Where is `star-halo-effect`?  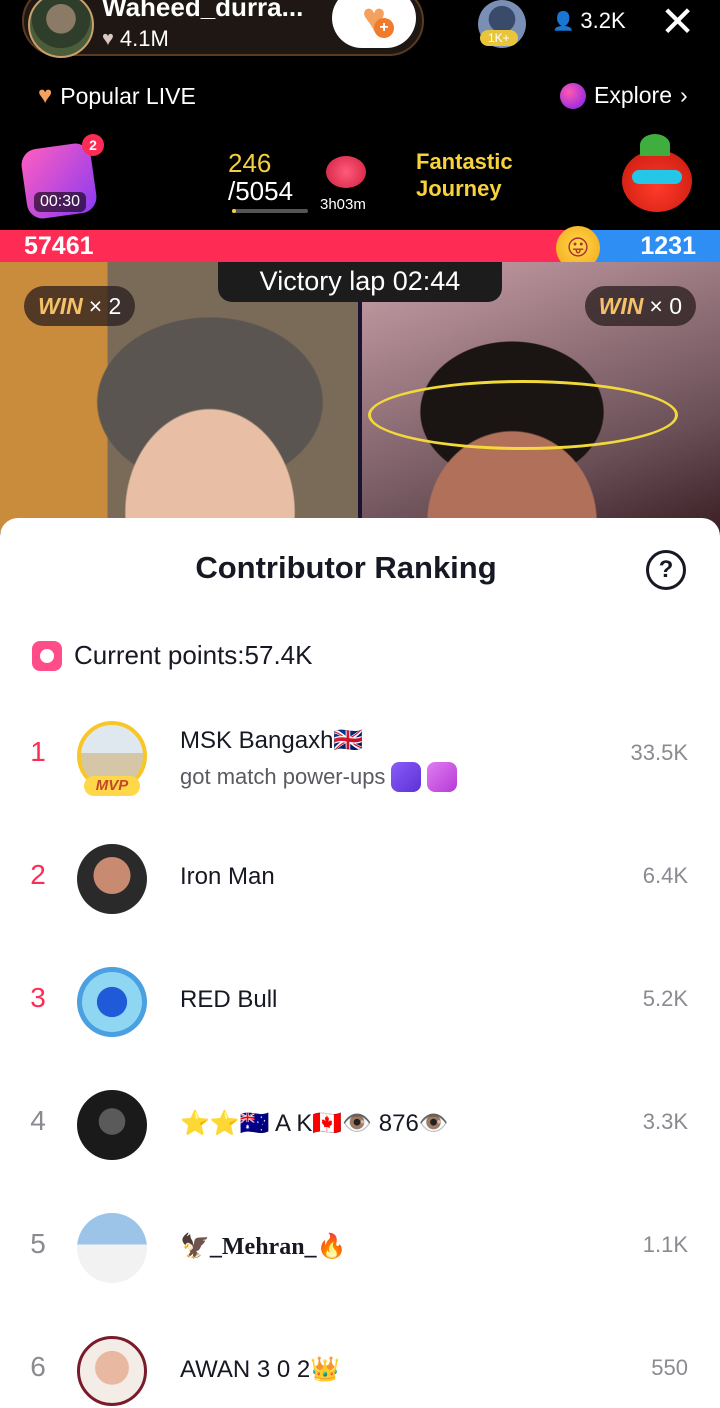
star-halo-effect is located at coordinates (523, 415).